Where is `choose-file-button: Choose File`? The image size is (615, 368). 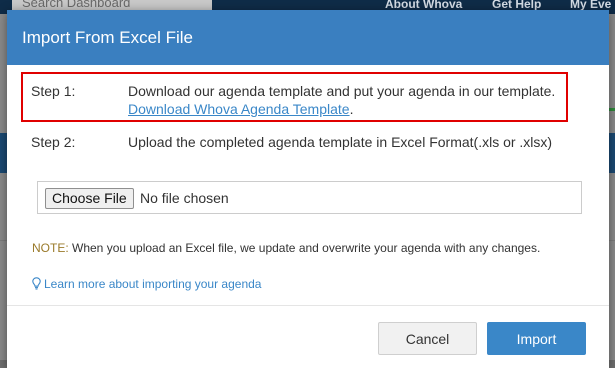 choose-file-button: Choose File is located at coordinates (89, 198).